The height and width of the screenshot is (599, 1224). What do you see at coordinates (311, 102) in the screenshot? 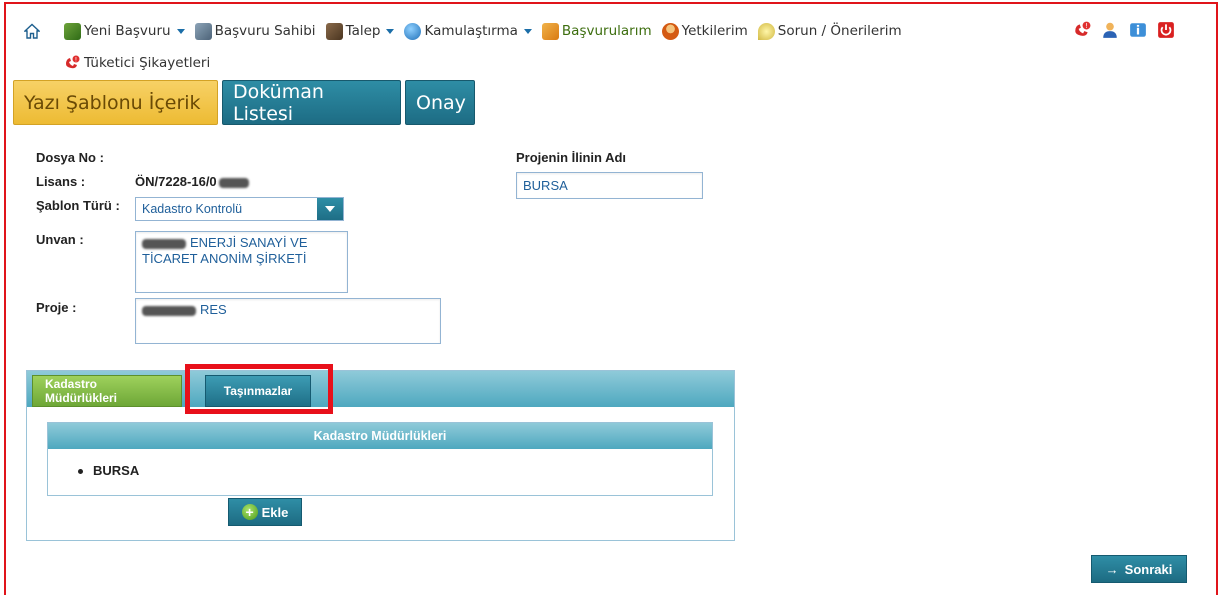
I see `tab-dokuman-listesi: Doküman Listesi` at bounding box center [311, 102].